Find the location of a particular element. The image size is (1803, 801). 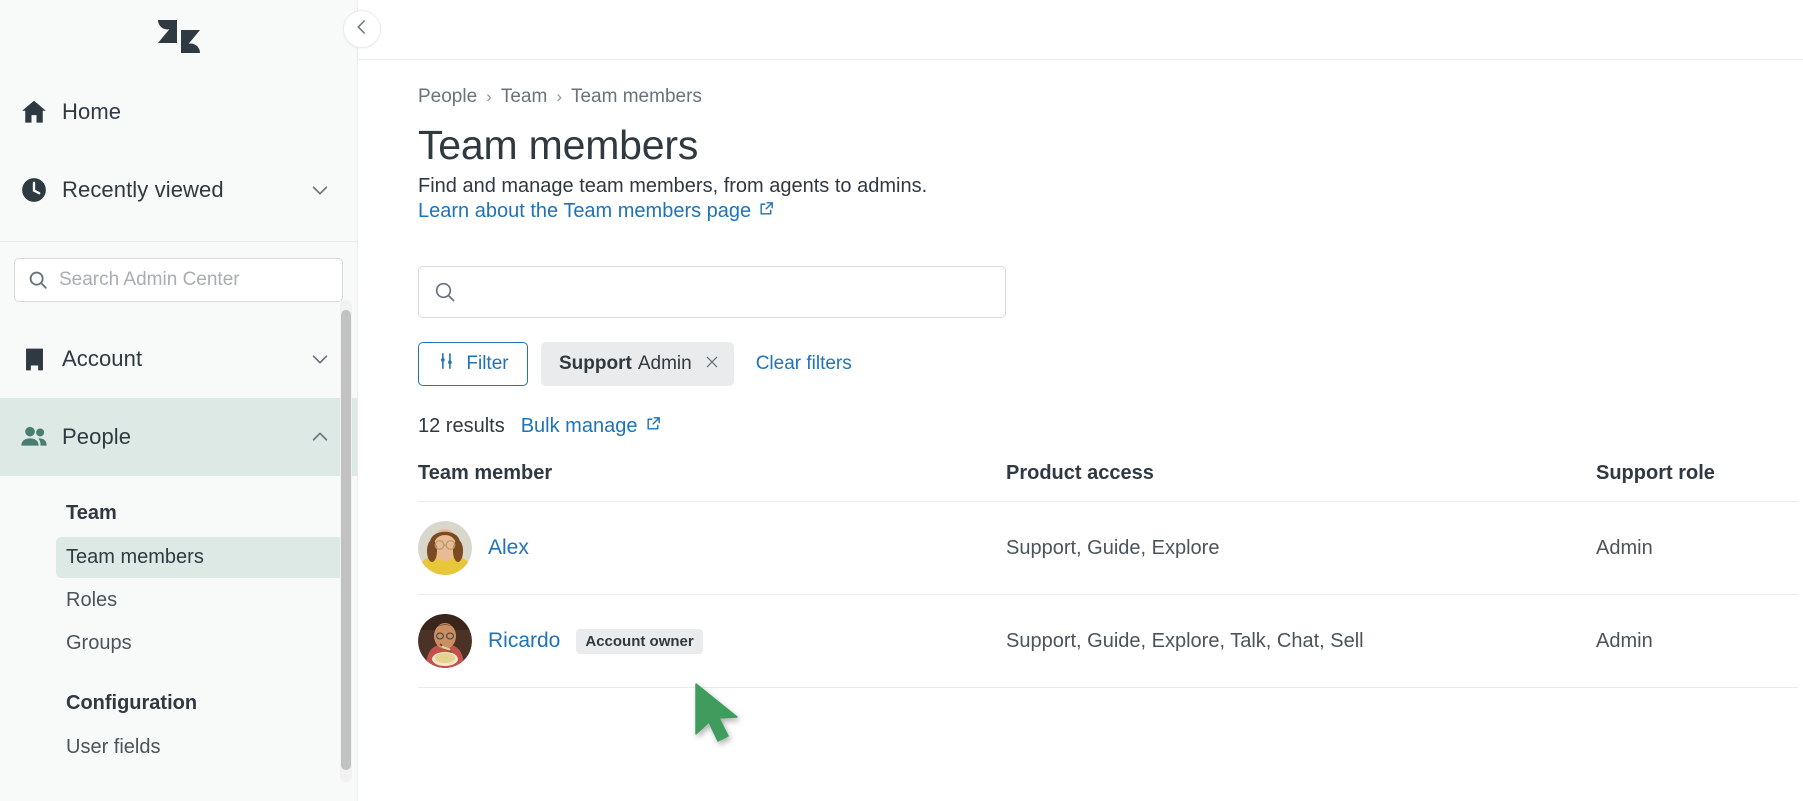

close-icon is located at coordinates (712, 364).